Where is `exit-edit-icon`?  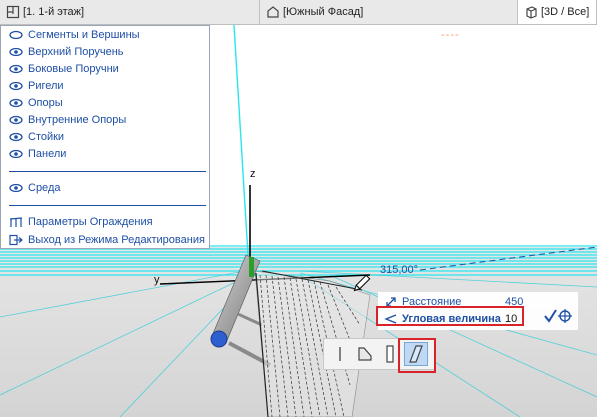
exit-edit-icon is located at coordinates (16, 240).